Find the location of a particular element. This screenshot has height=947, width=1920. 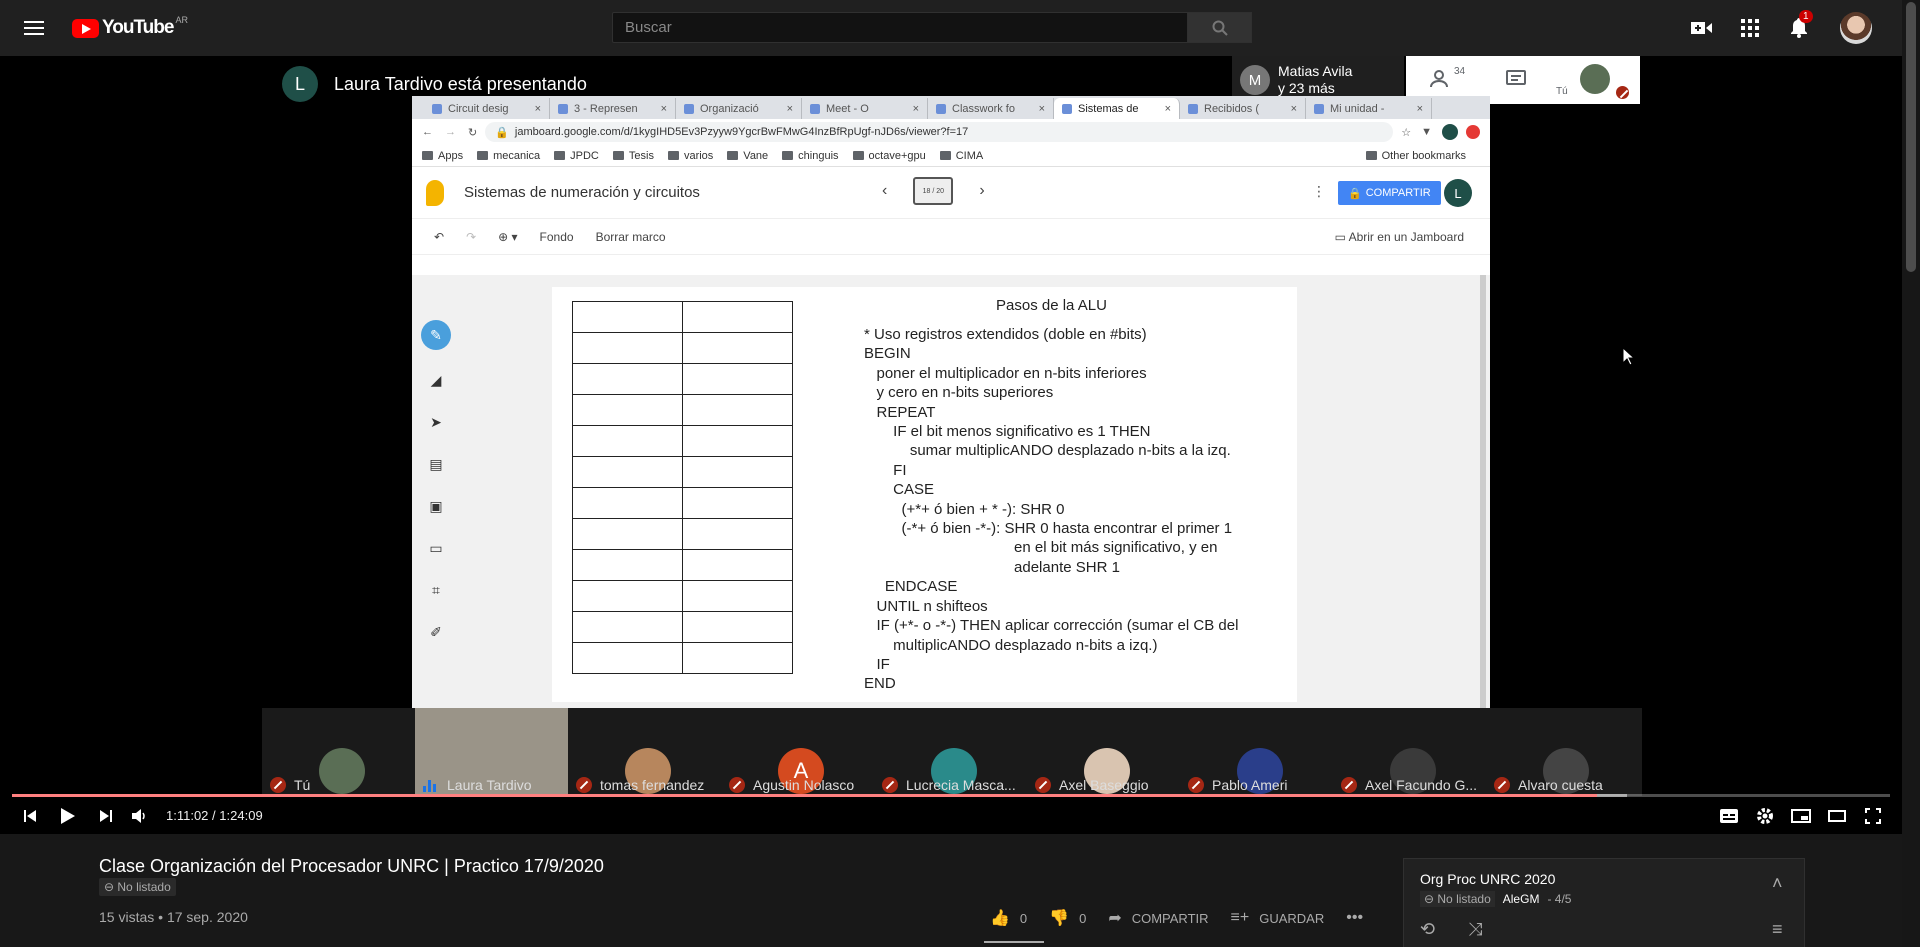

bookmark-item: JPDC is located at coordinates (576, 156).